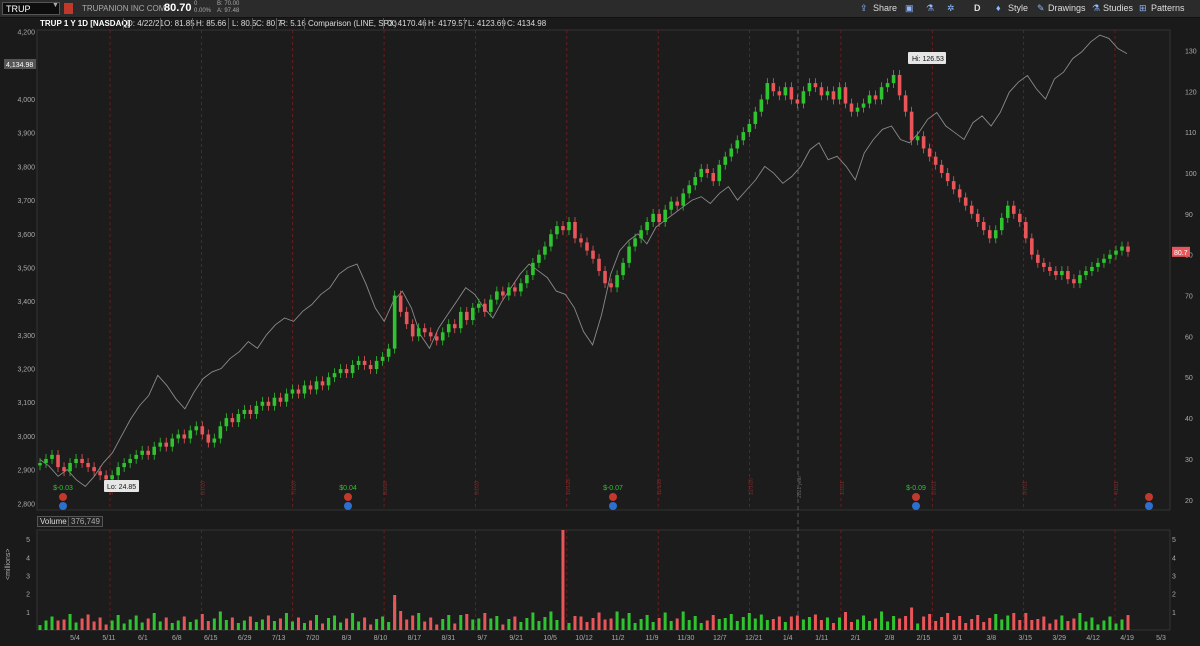 This screenshot has height=646, width=1200. I want to click on left-axis-tick: 3,000, so click(26, 437).